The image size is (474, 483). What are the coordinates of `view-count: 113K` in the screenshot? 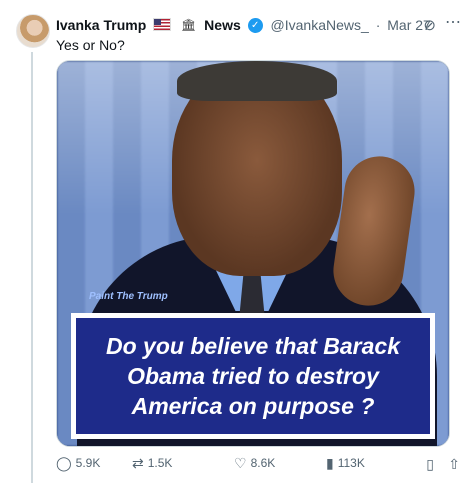 It's located at (351, 463).